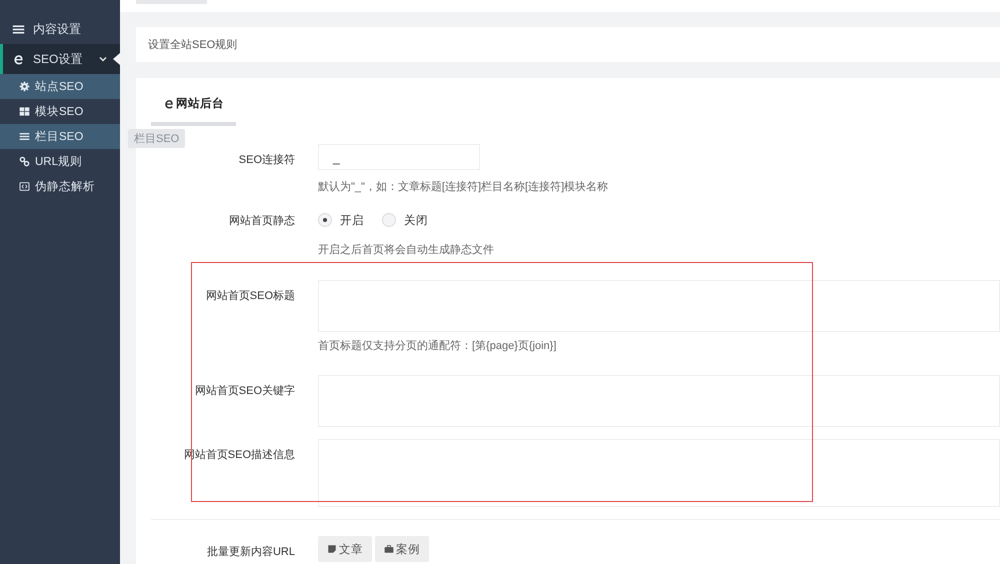 Image resolution: width=1000 pixels, height=564 pixels. Describe the element at coordinates (352, 220) in the screenshot. I see `radio-label: 开启` at that location.